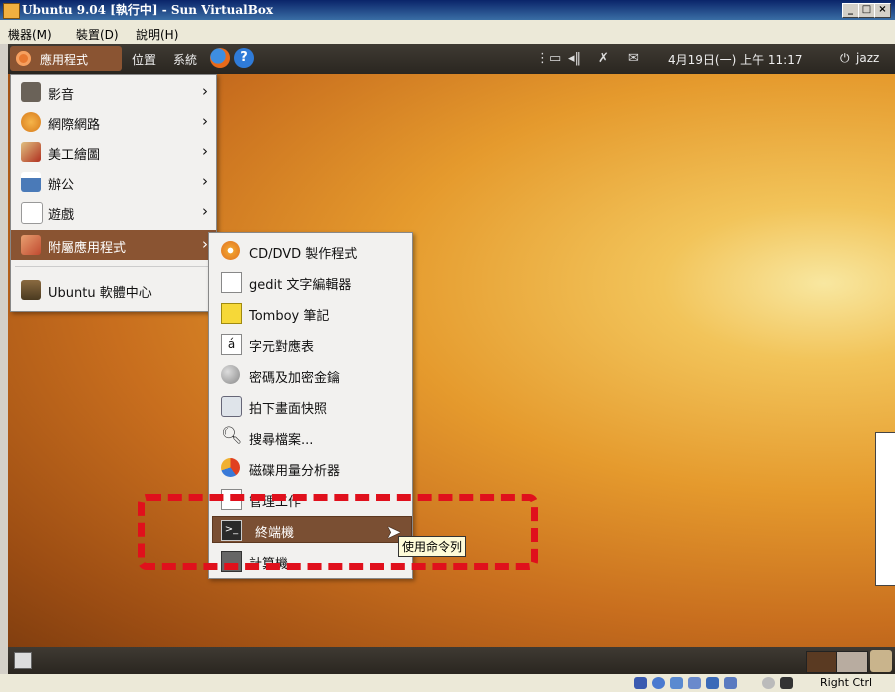 This screenshot has height=692, width=895. I want to click on notes-icon, so click(231, 313).